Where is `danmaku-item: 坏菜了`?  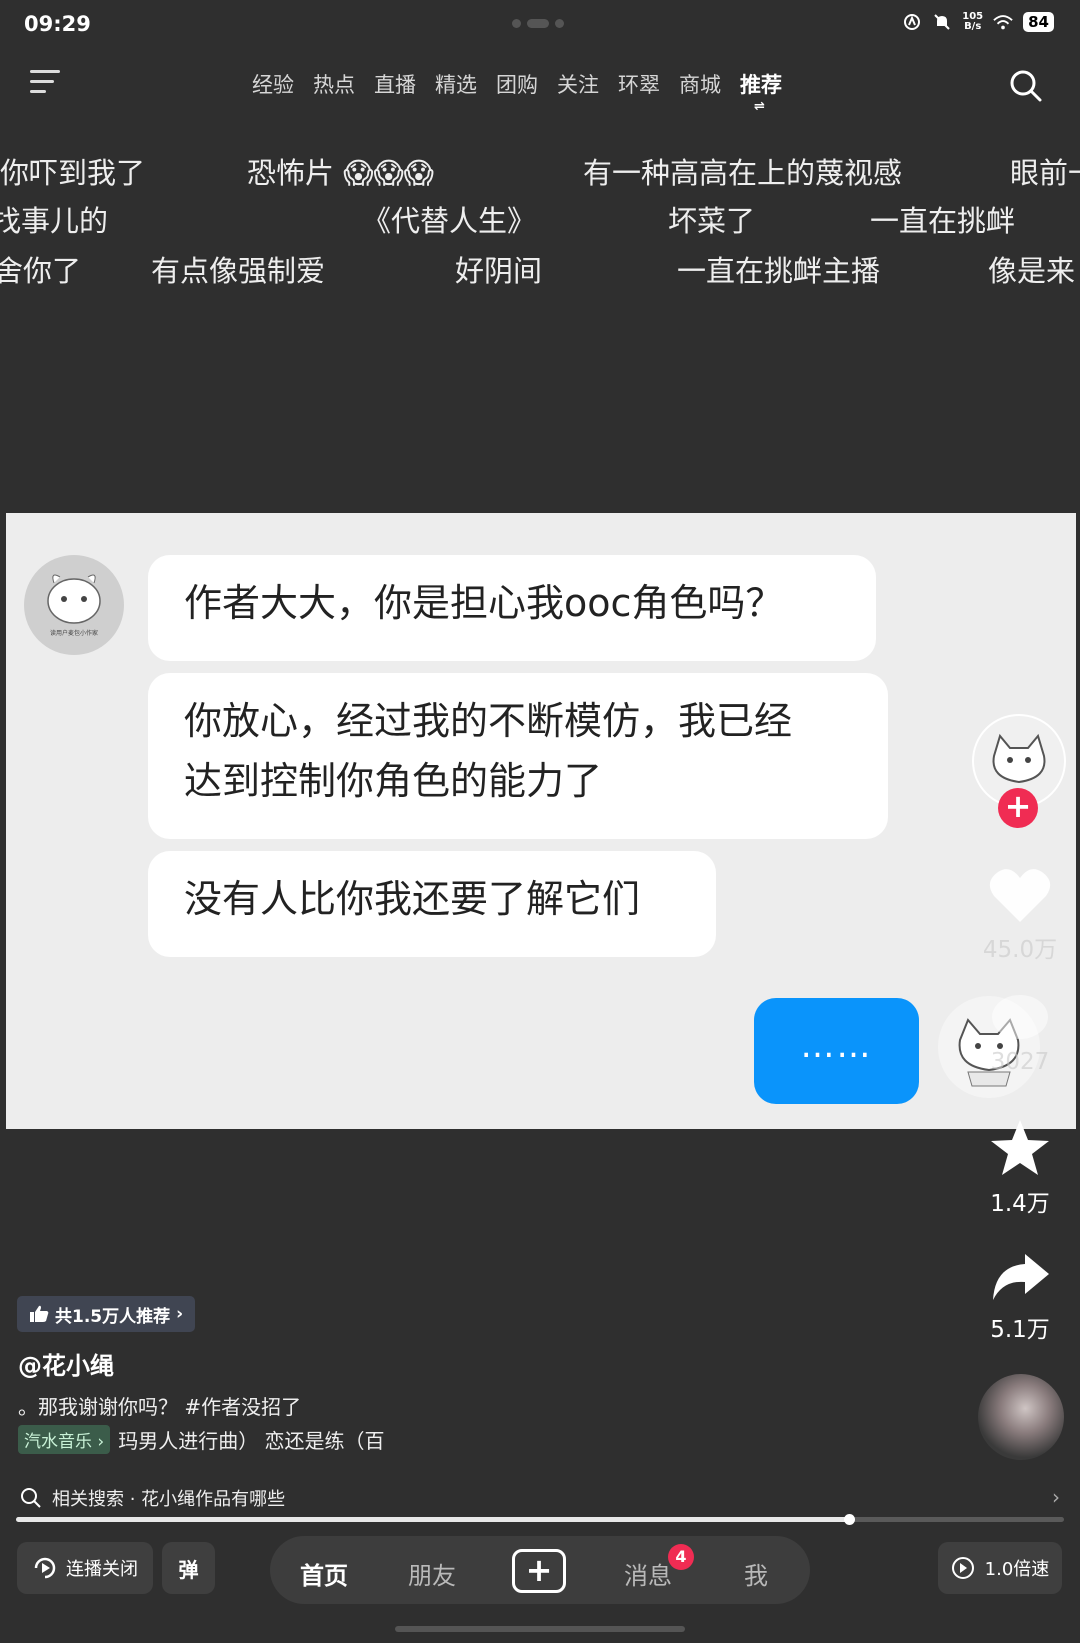
danmaku-item: 坏菜了 is located at coordinates (712, 221).